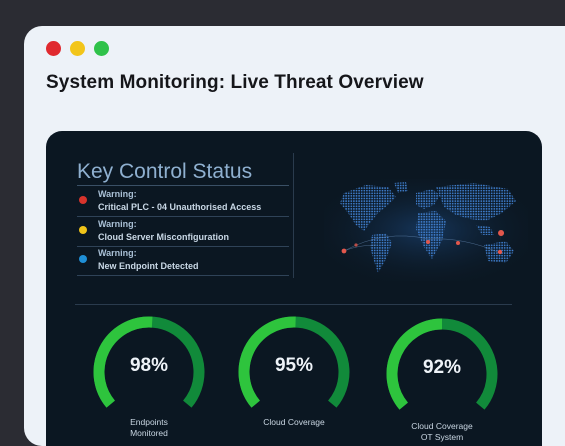  Describe the element at coordinates (442, 432) in the screenshot. I see `gauge-label: Cloud Coverage OT System` at that location.